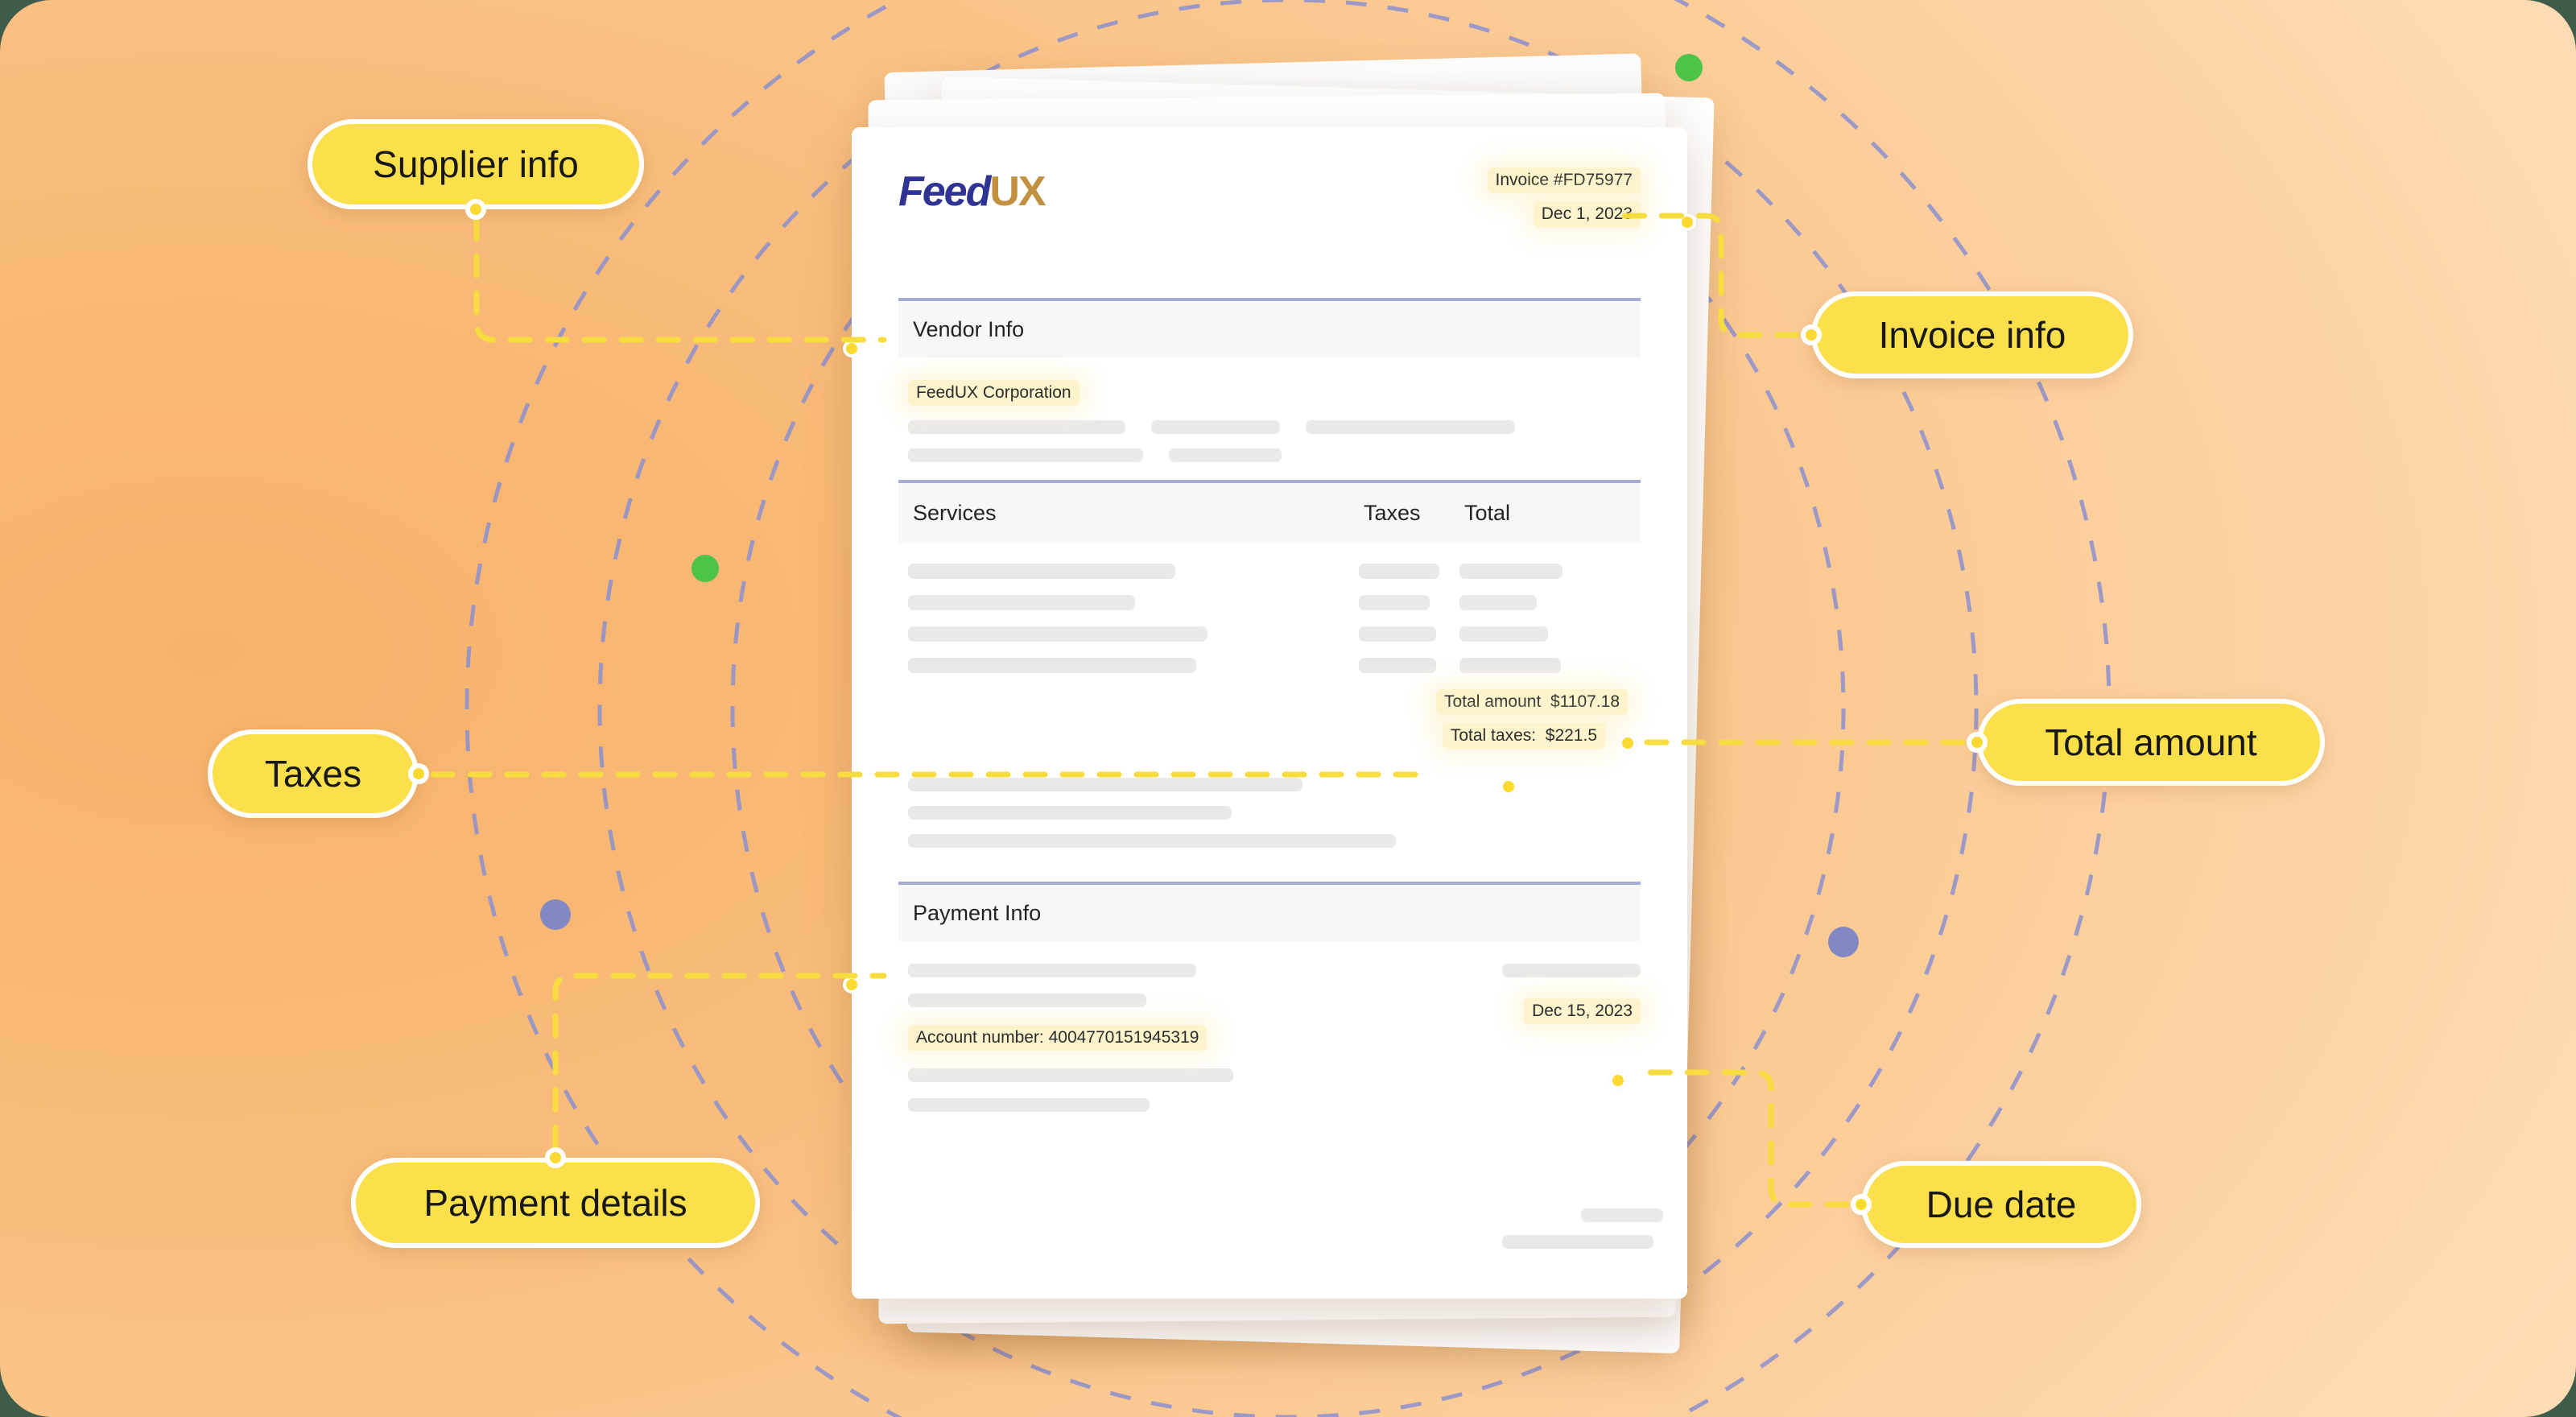 The width and height of the screenshot is (2576, 1417). Describe the element at coordinates (1689, 67) in the screenshot. I see `green-dot-top` at that location.